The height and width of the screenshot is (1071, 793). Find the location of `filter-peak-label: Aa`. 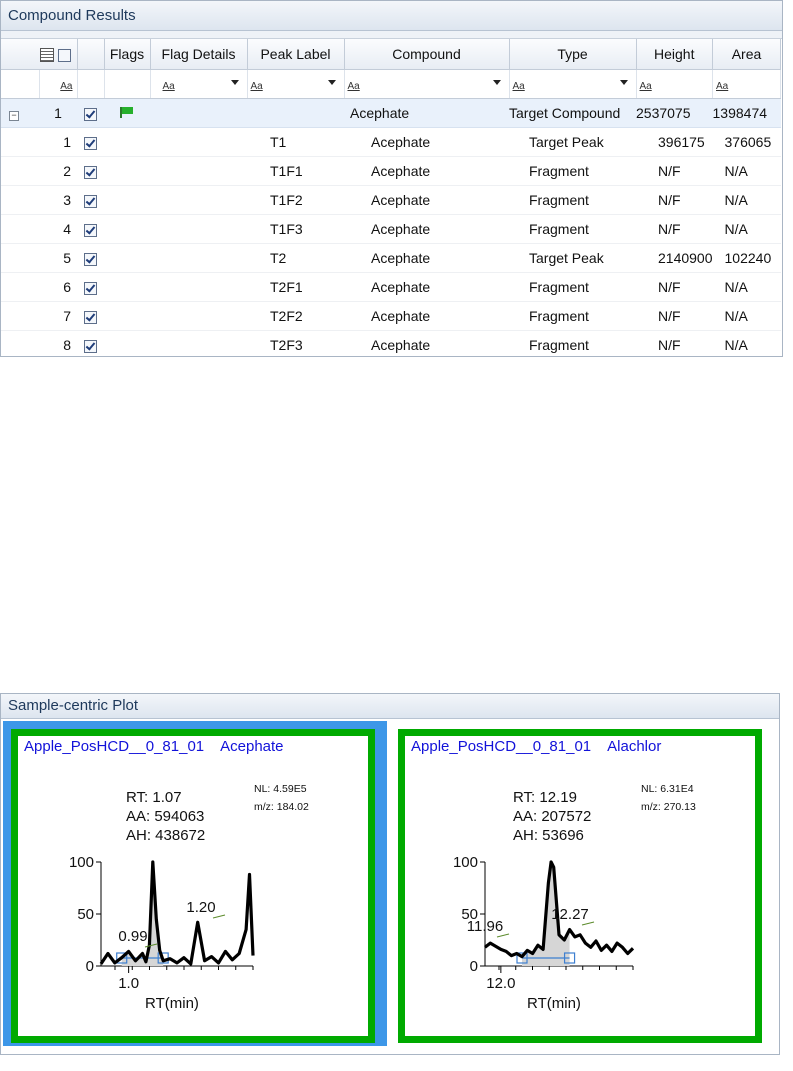

filter-peak-label: Aa is located at coordinates (296, 84).